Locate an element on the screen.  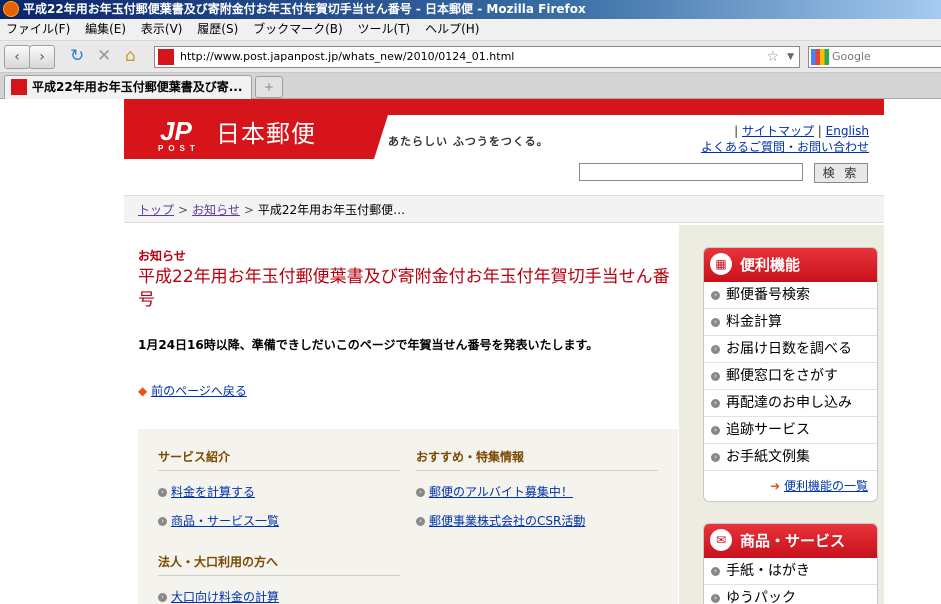
page-title: 平成22年用お年玉付郵便葉書及び寄附金付お年玉付年賀切手当せん番号 is located at coordinates (404, 288).